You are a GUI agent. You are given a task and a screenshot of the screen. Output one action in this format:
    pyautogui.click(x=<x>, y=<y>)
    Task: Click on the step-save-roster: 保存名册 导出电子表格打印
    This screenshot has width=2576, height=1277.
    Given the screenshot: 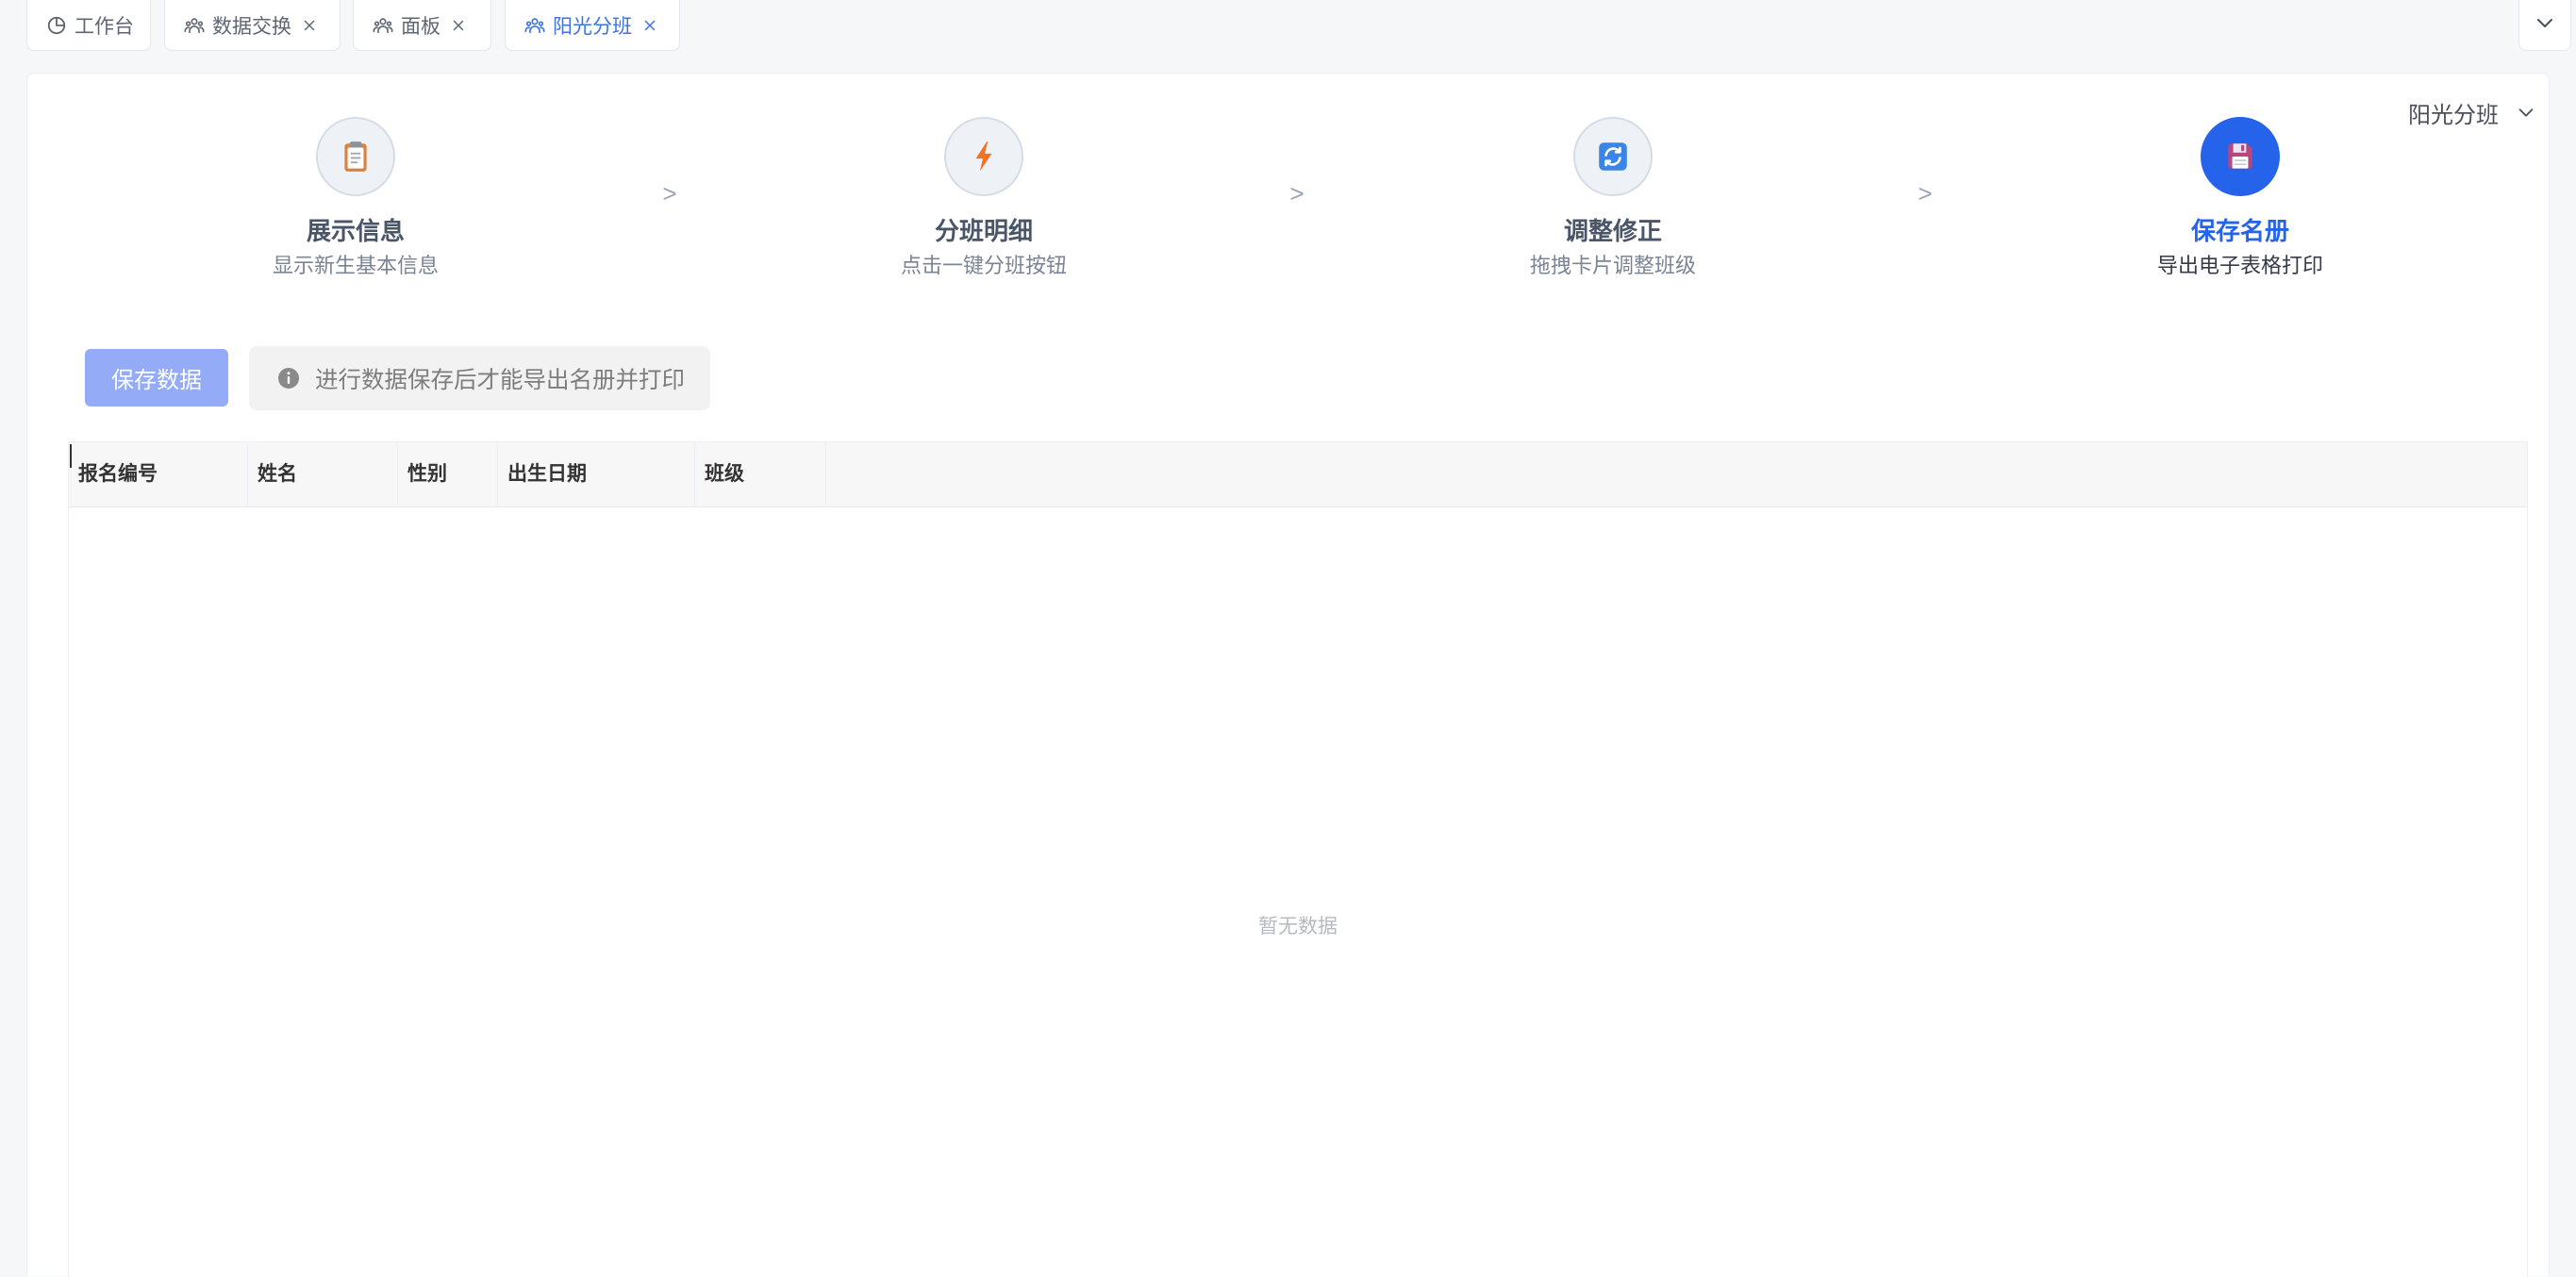 What is the action you would take?
    pyautogui.click(x=2240, y=199)
    